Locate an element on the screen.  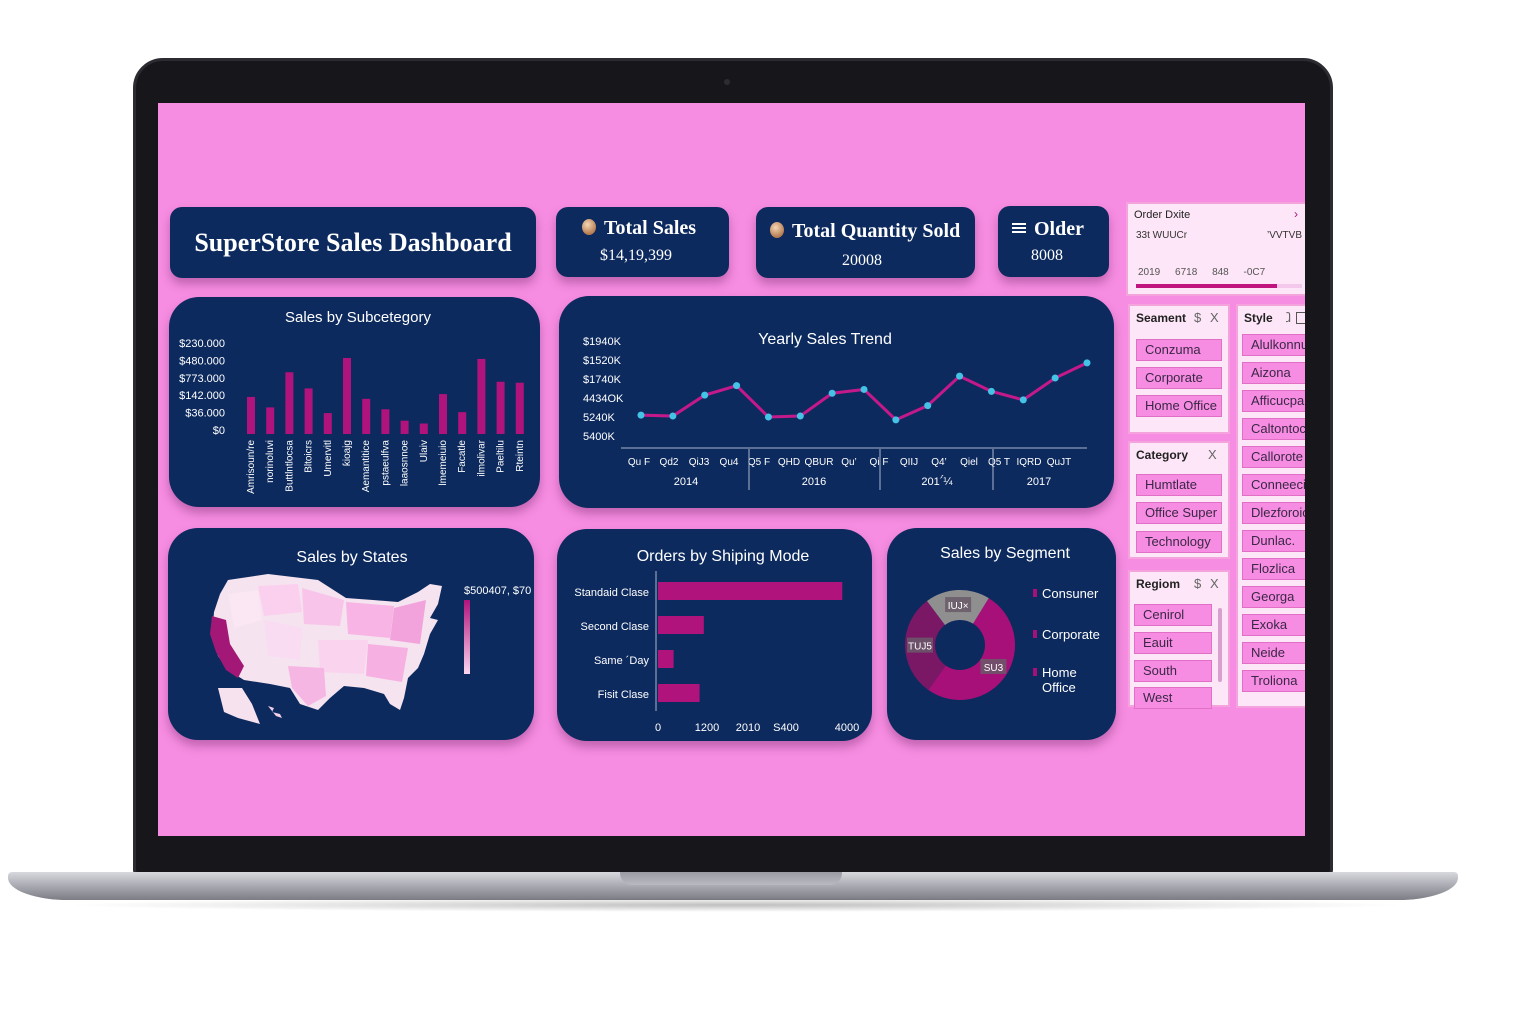
style-option: Dlezforoio is located at coordinates (1273, 513).